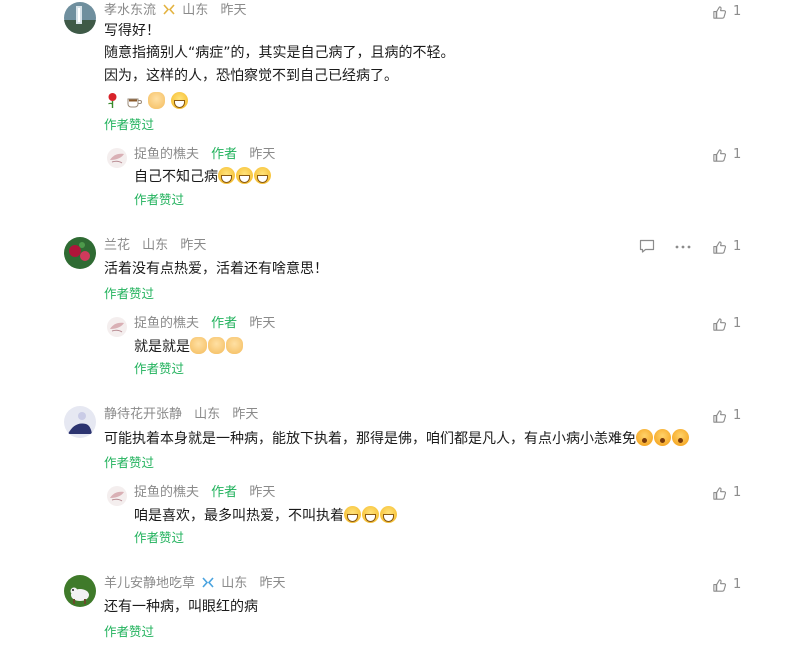 The width and height of the screenshot is (812, 648). What do you see at coordinates (157, 100) in the screenshot?
I see `handshake-emoji` at bounding box center [157, 100].